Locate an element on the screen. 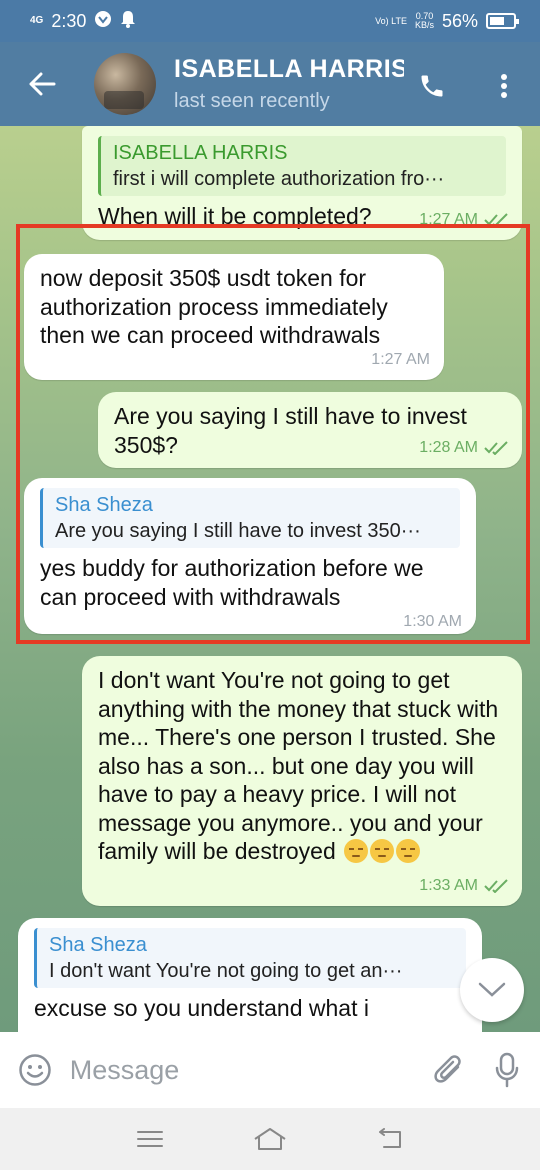 Image resolution: width=540 pixels, height=1170 pixels. app-notification-icon is located at coordinates (103, 21).